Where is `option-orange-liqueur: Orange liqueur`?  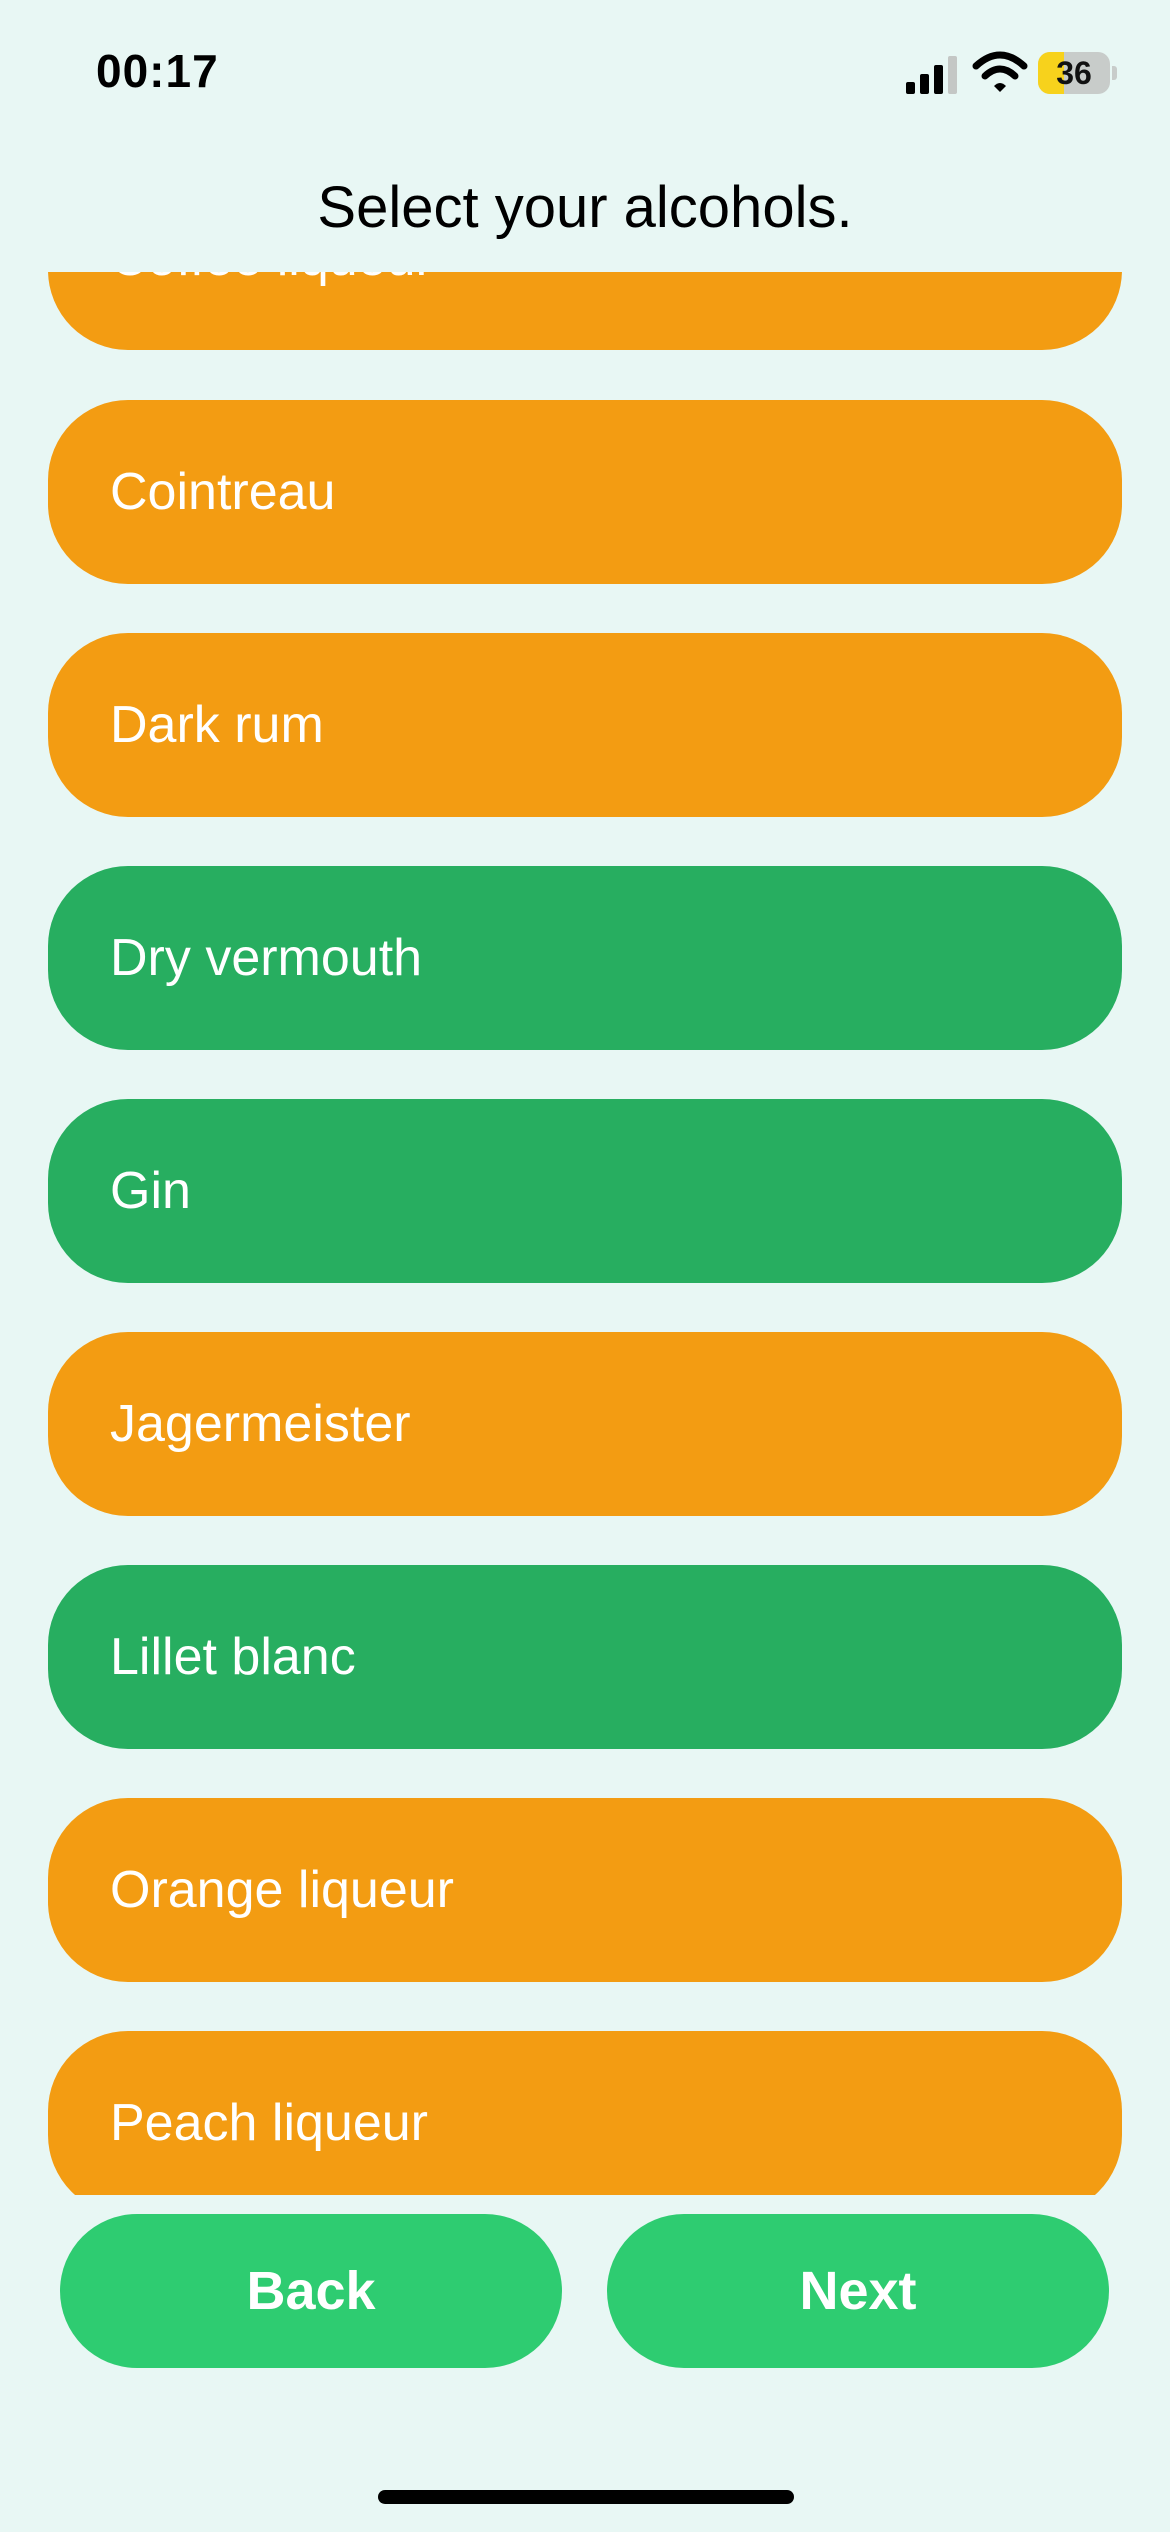 option-orange-liqueur: Orange liqueur is located at coordinates (585, 1890).